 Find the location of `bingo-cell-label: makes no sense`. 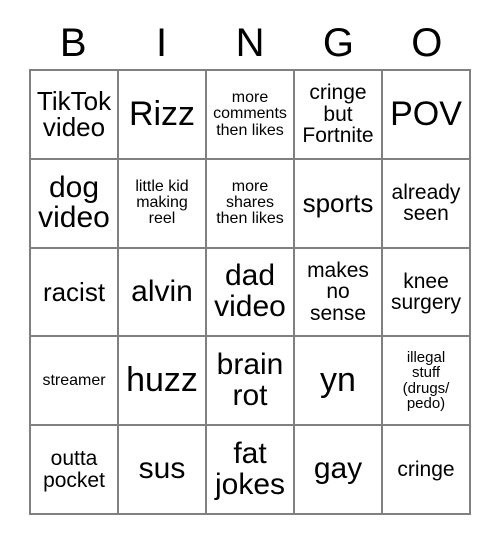

bingo-cell-label: makes no sense is located at coordinates (338, 291).